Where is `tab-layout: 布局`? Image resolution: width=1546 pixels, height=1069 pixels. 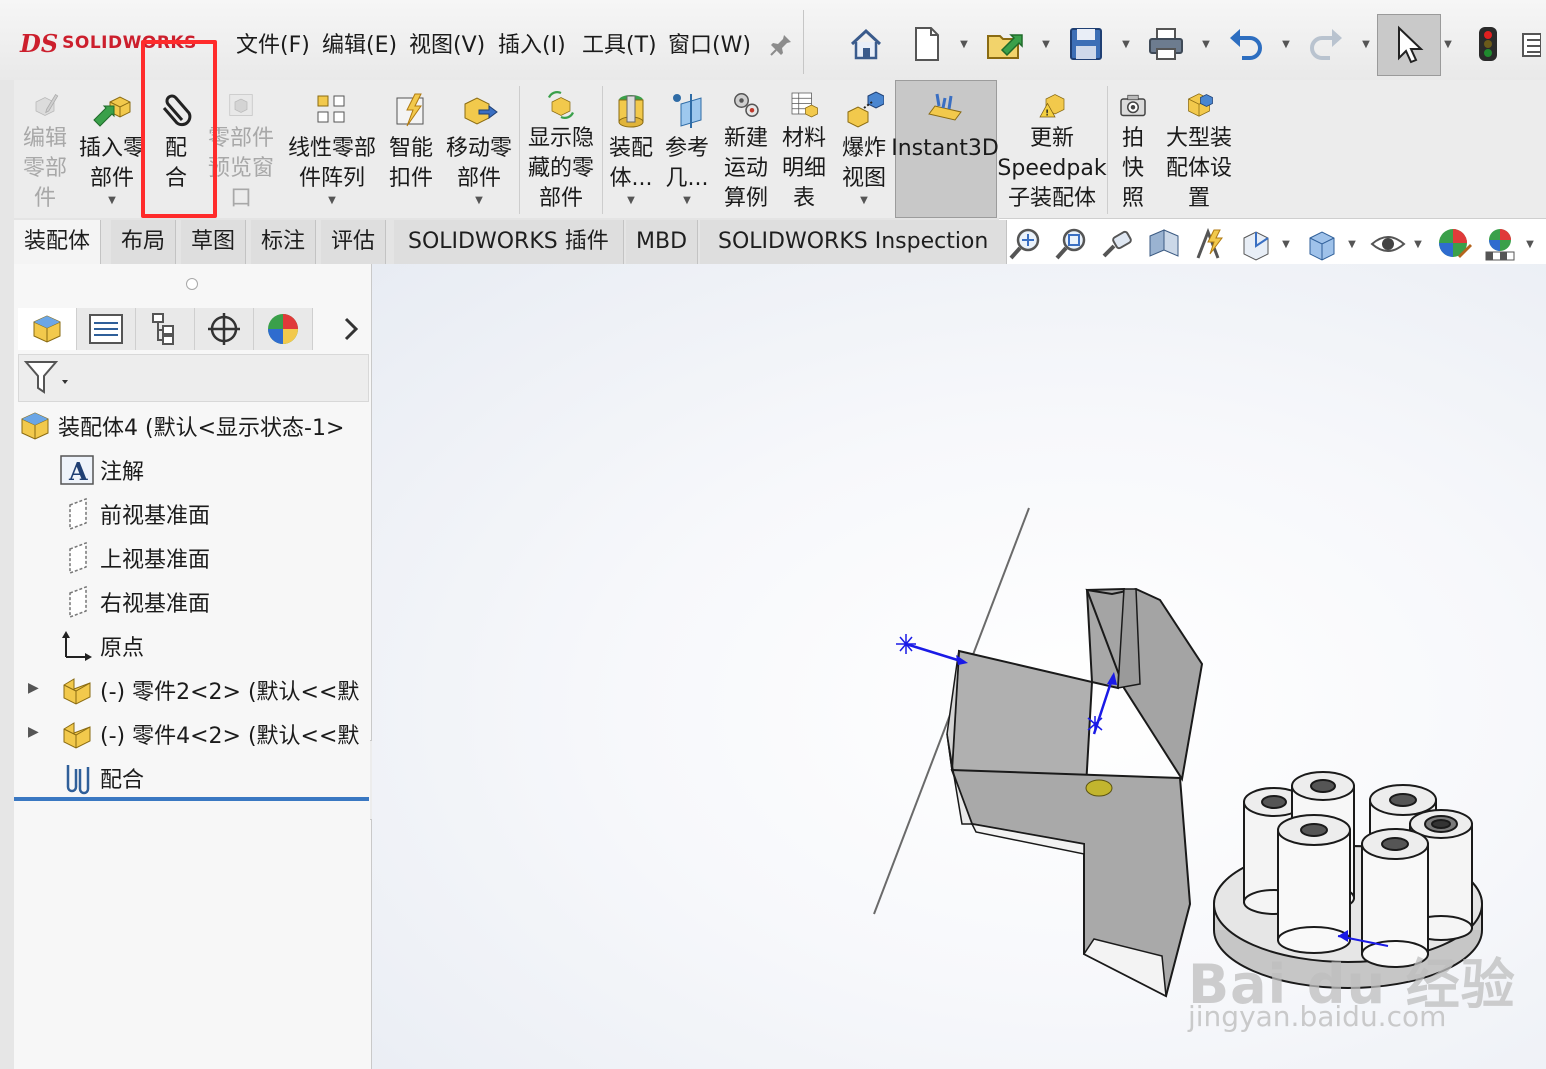 tab-layout: 布局 is located at coordinates (144, 242).